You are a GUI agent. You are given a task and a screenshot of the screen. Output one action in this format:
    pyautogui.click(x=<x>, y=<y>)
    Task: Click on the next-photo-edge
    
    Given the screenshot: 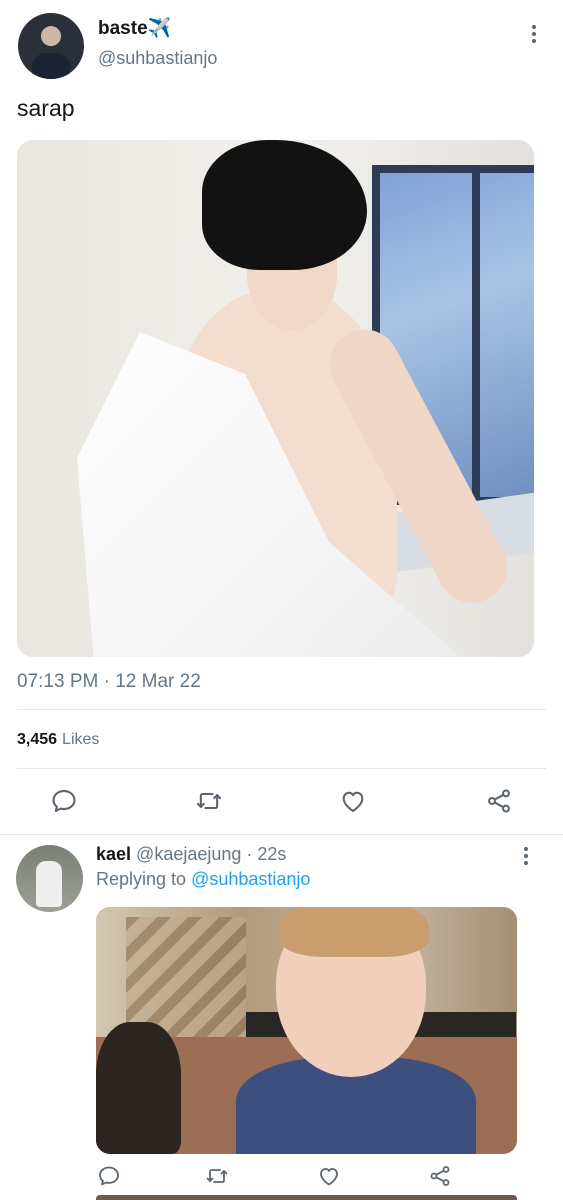 What is the action you would take?
    pyautogui.click(x=306, y=1197)
    